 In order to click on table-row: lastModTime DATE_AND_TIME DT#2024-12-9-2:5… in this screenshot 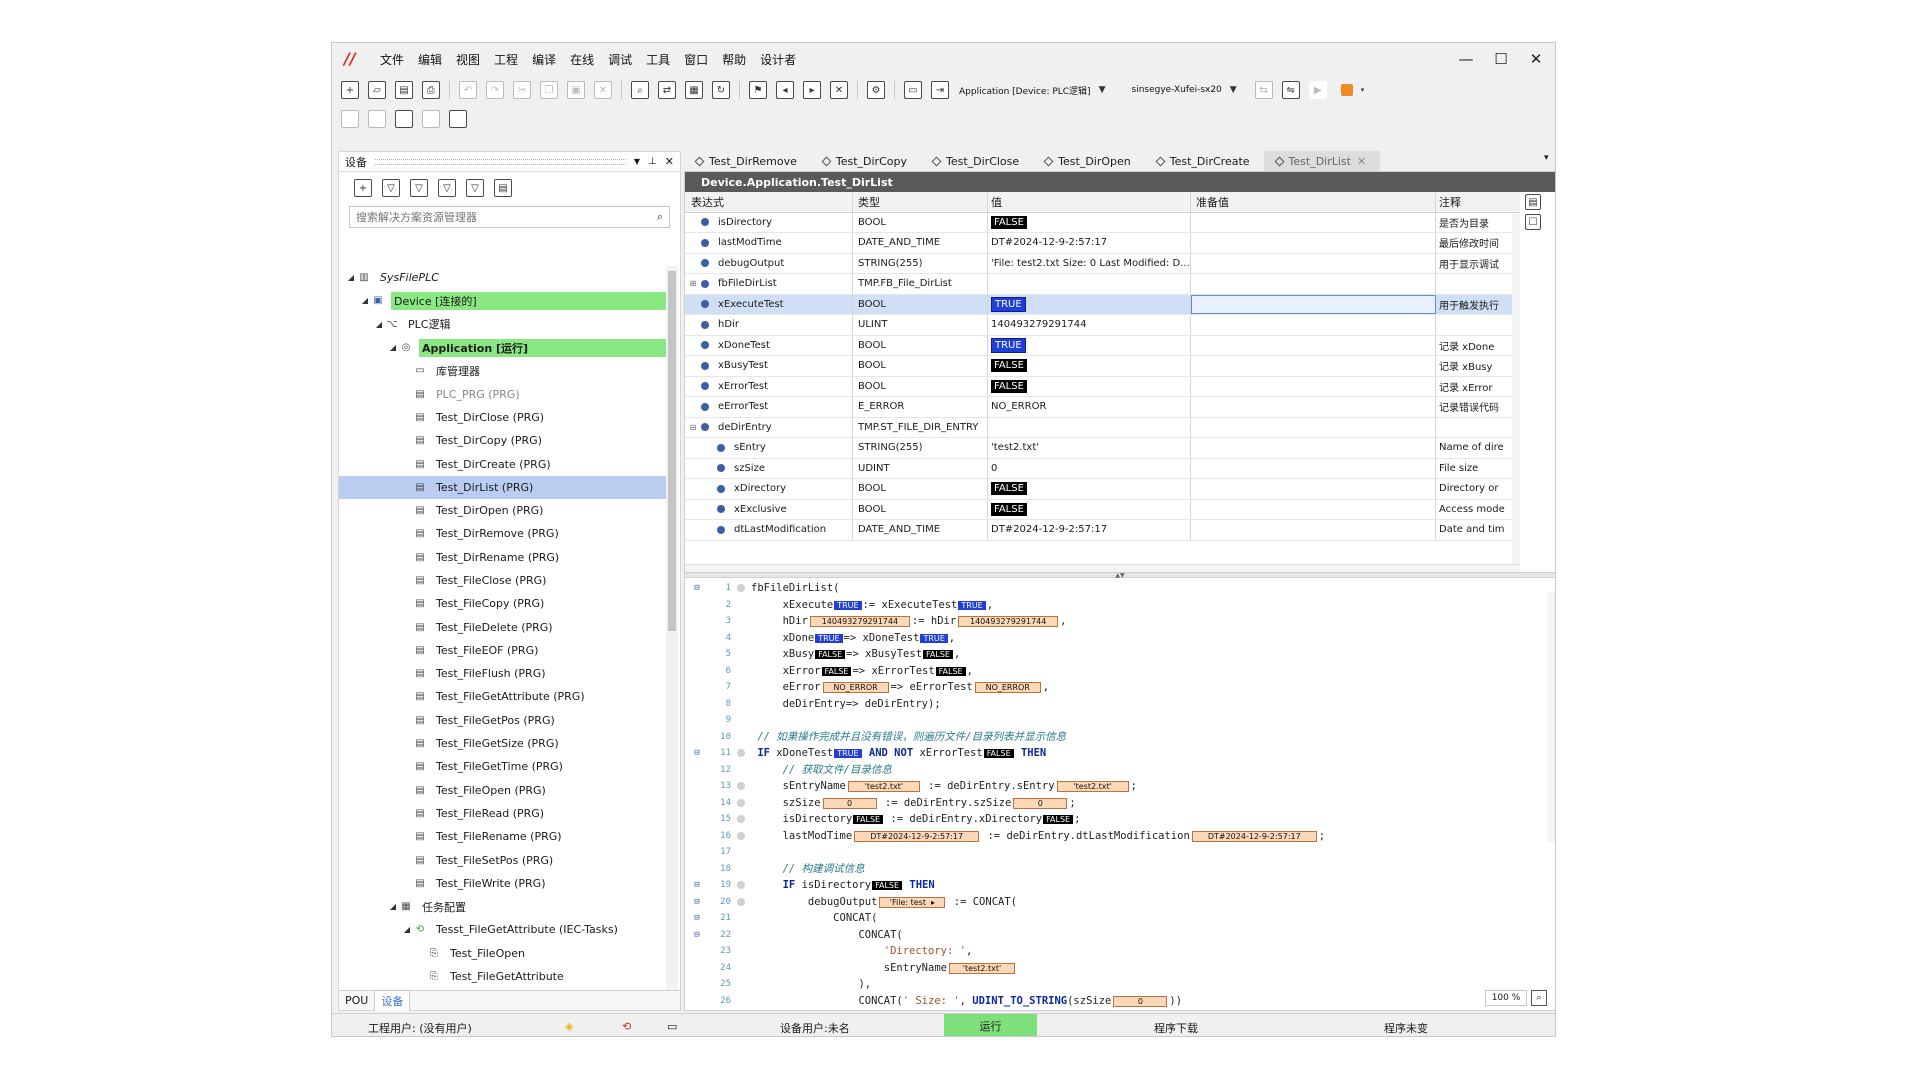, I will do `click(1102, 243)`.